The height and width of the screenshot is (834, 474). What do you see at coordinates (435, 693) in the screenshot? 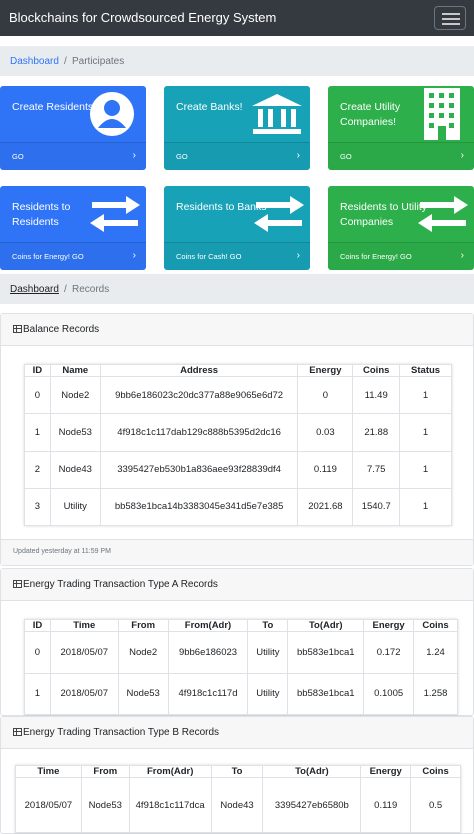
I see `table-cell: 1.258` at bounding box center [435, 693].